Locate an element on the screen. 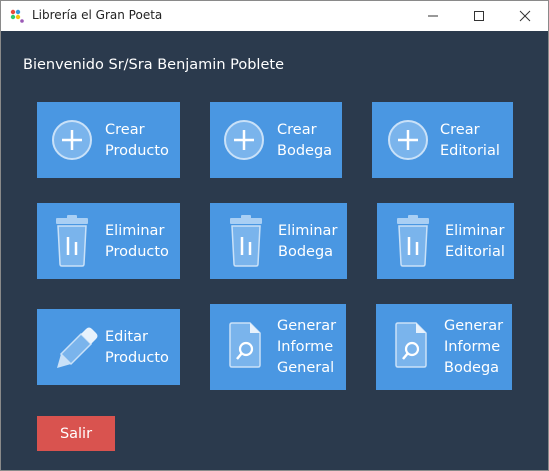  eliminar-producto-button: Eliminar Producto is located at coordinates (108, 241).